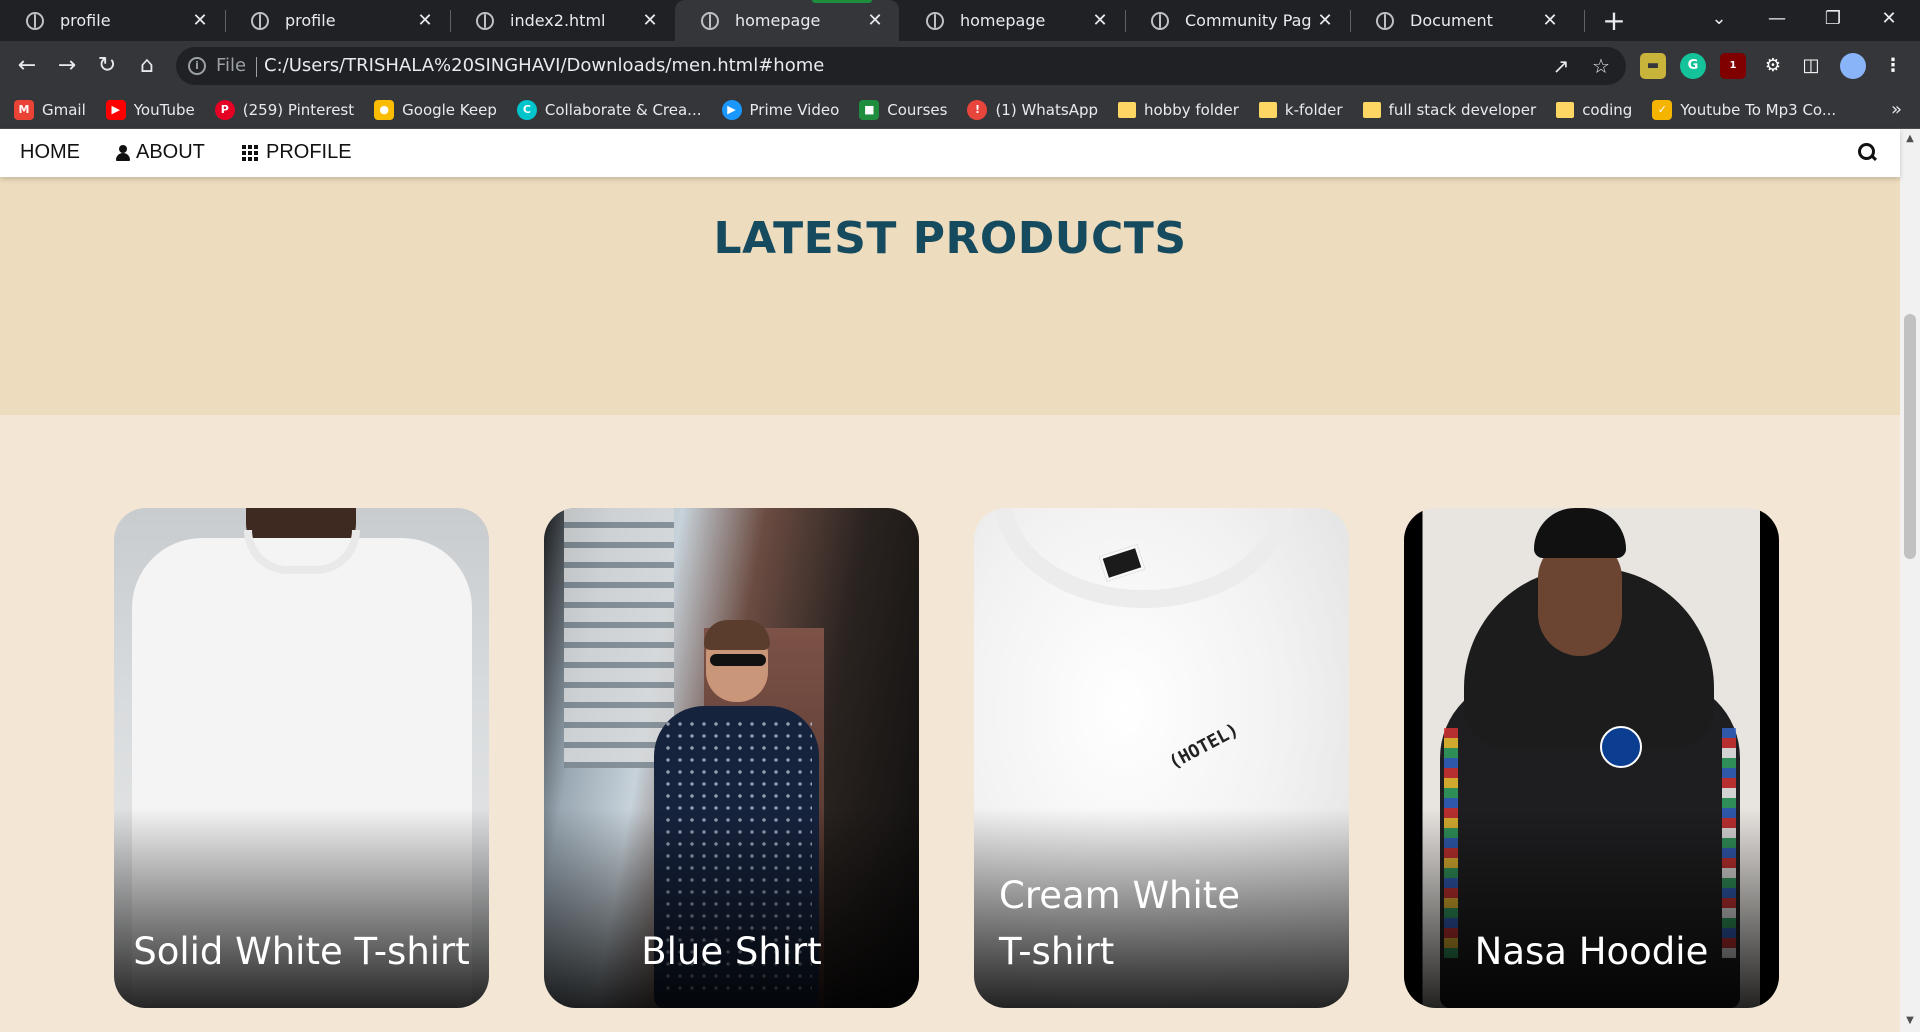  I want to click on product-card-nasa-hoodie: Nasa Hoodie, so click(1591, 758).